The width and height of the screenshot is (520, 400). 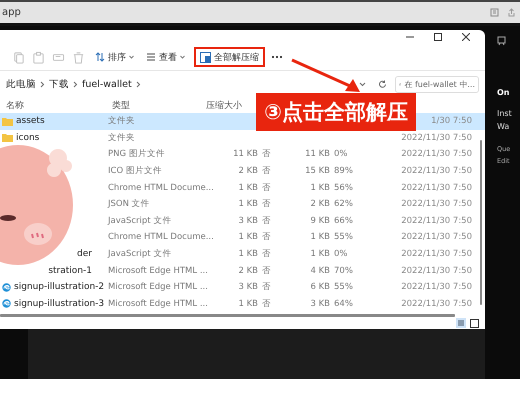 What do you see at coordinates (114, 57) in the screenshot?
I see `sort-button: 排序` at bounding box center [114, 57].